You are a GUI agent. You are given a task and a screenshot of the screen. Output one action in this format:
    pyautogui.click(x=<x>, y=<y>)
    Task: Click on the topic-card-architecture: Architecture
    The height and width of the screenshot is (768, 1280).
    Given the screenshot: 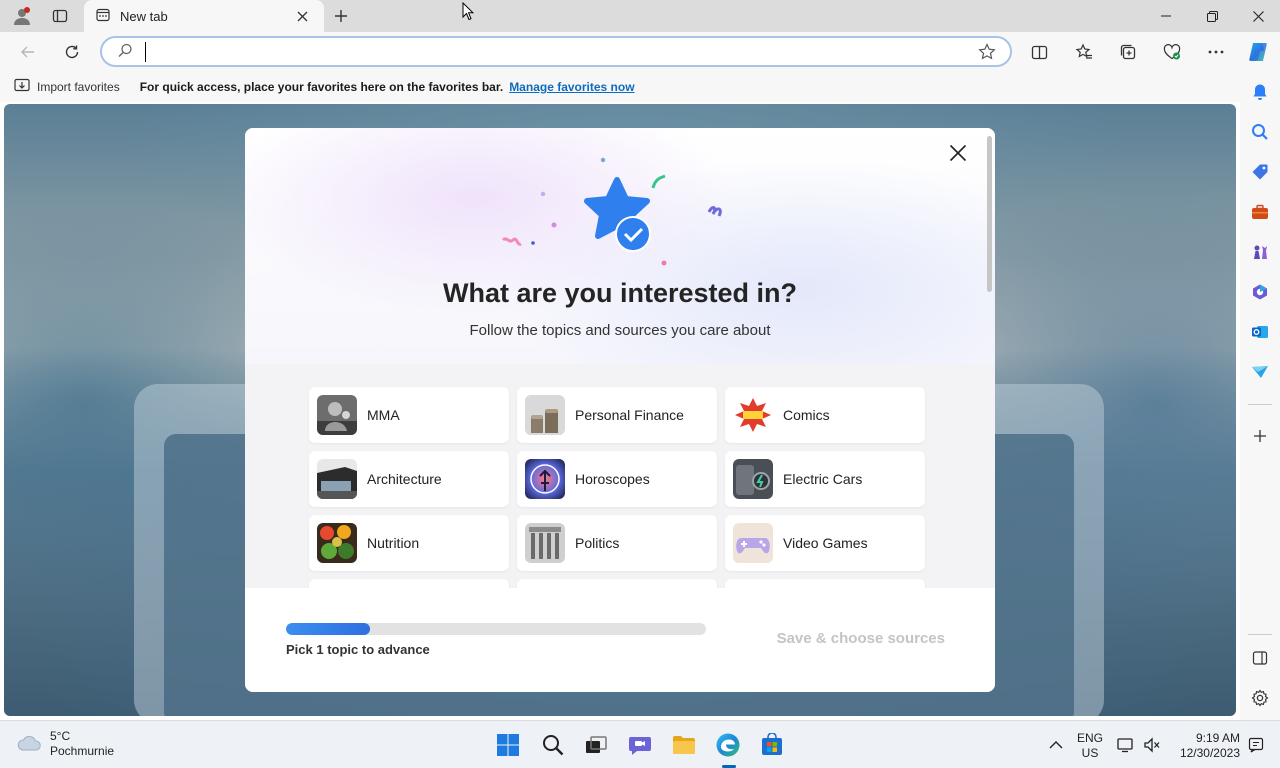 What is the action you would take?
    pyautogui.click(x=409, y=479)
    